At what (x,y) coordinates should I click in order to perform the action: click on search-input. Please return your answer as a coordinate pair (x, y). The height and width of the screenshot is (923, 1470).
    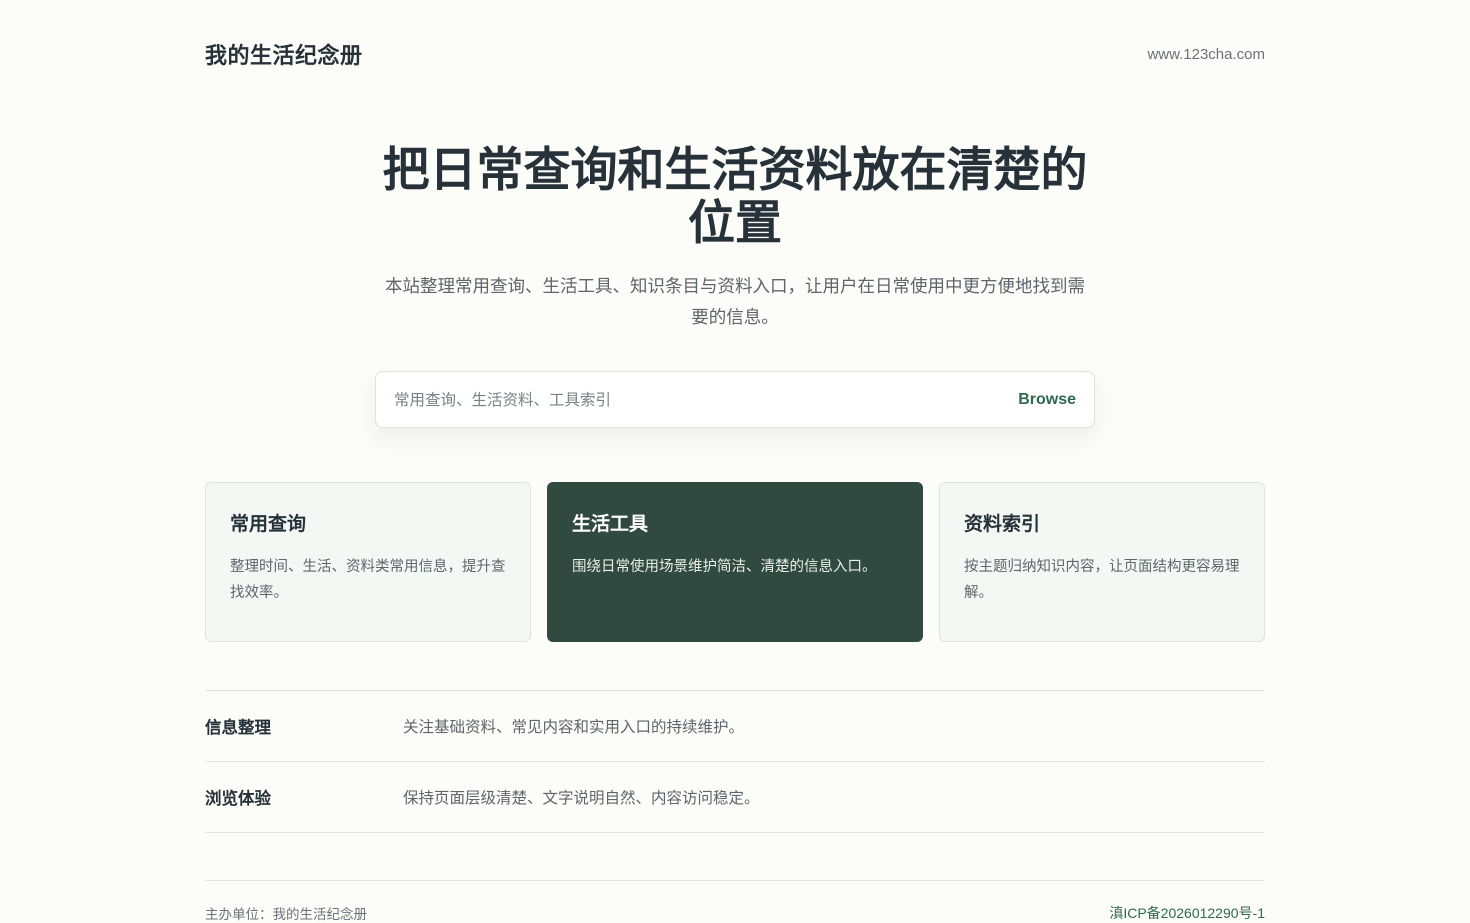
    Looking at the image, I should click on (674, 399).